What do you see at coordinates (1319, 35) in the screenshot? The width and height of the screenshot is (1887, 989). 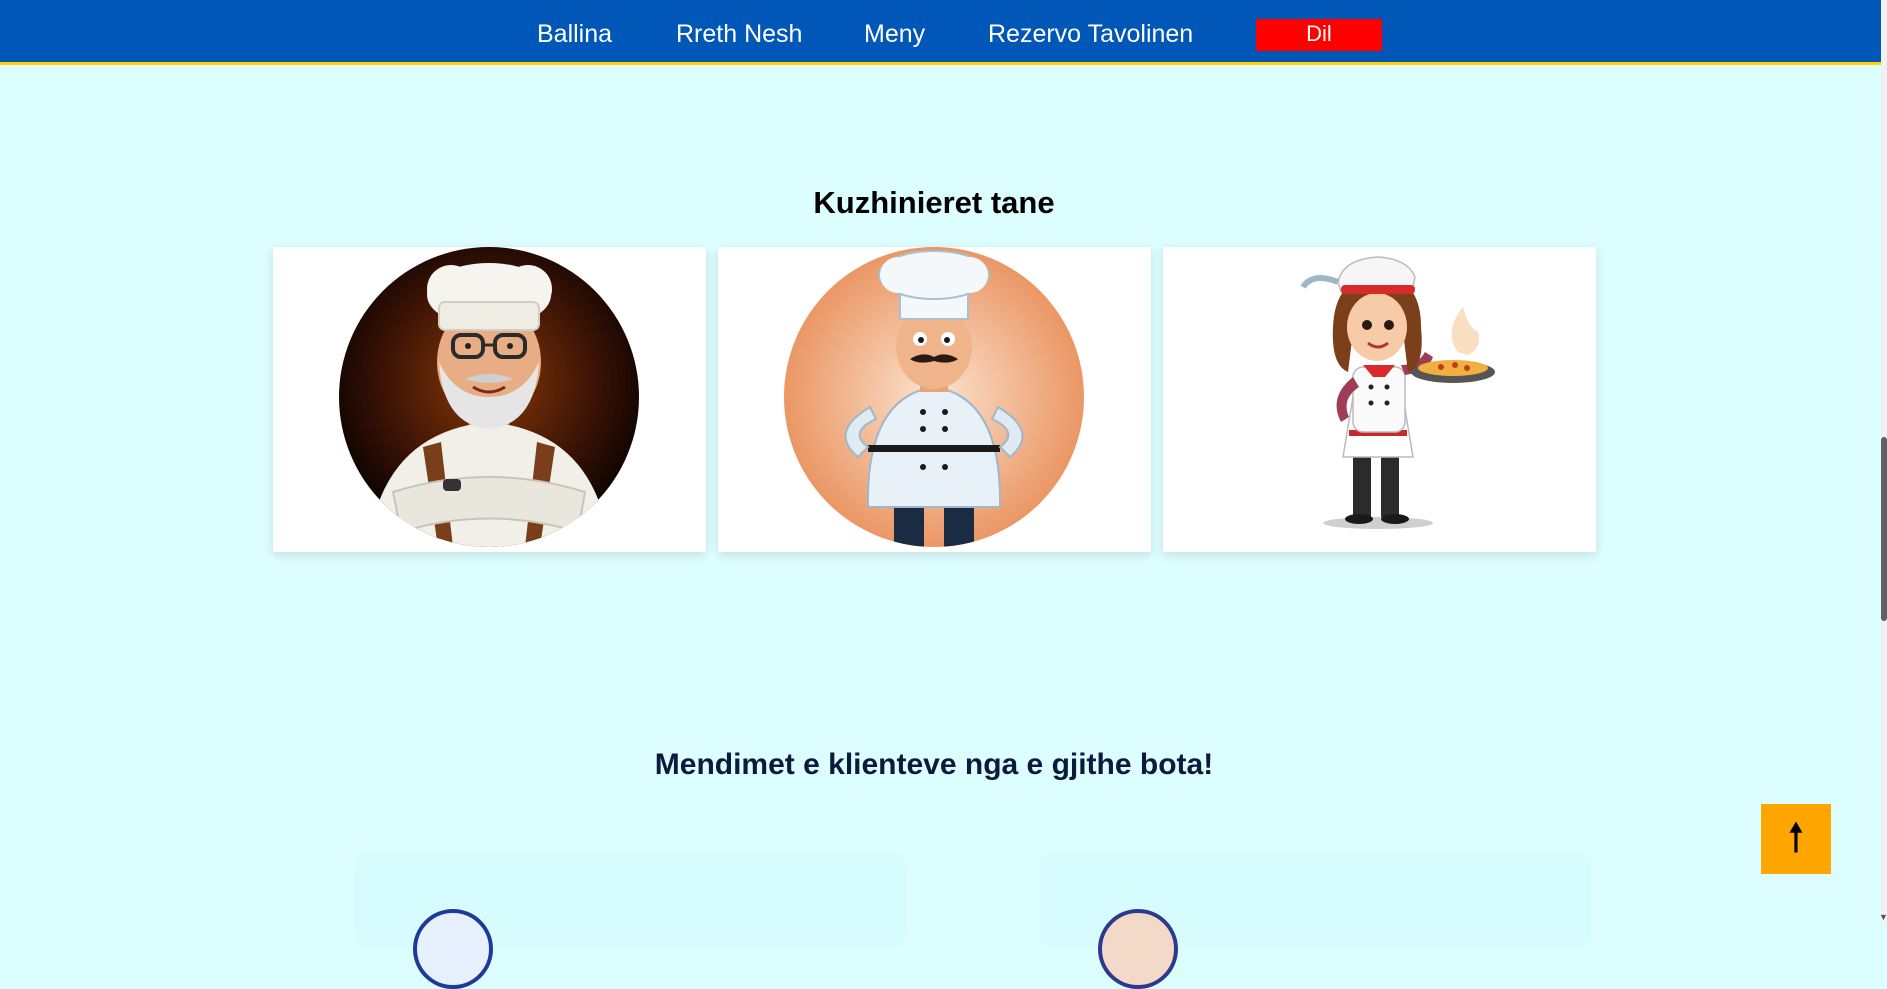 I see `logout-button: Dil` at bounding box center [1319, 35].